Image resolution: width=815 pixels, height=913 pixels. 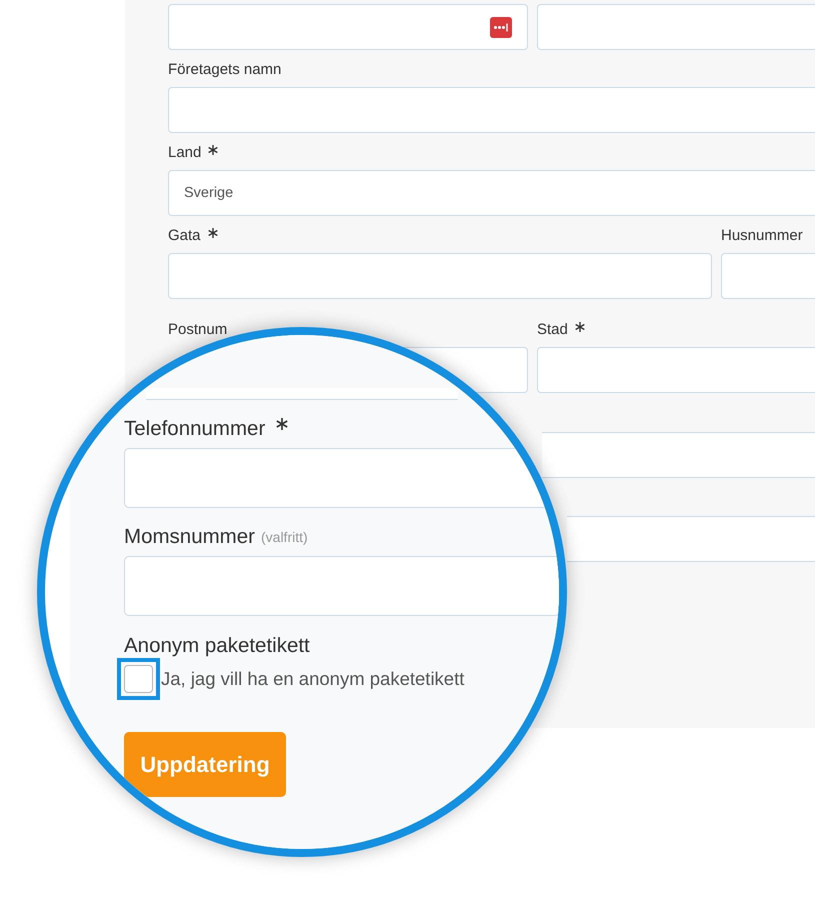 What do you see at coordinates (225, 70) in the screenshot?
I see `field-label: Företagets namn` at bounding box center [225, 70].